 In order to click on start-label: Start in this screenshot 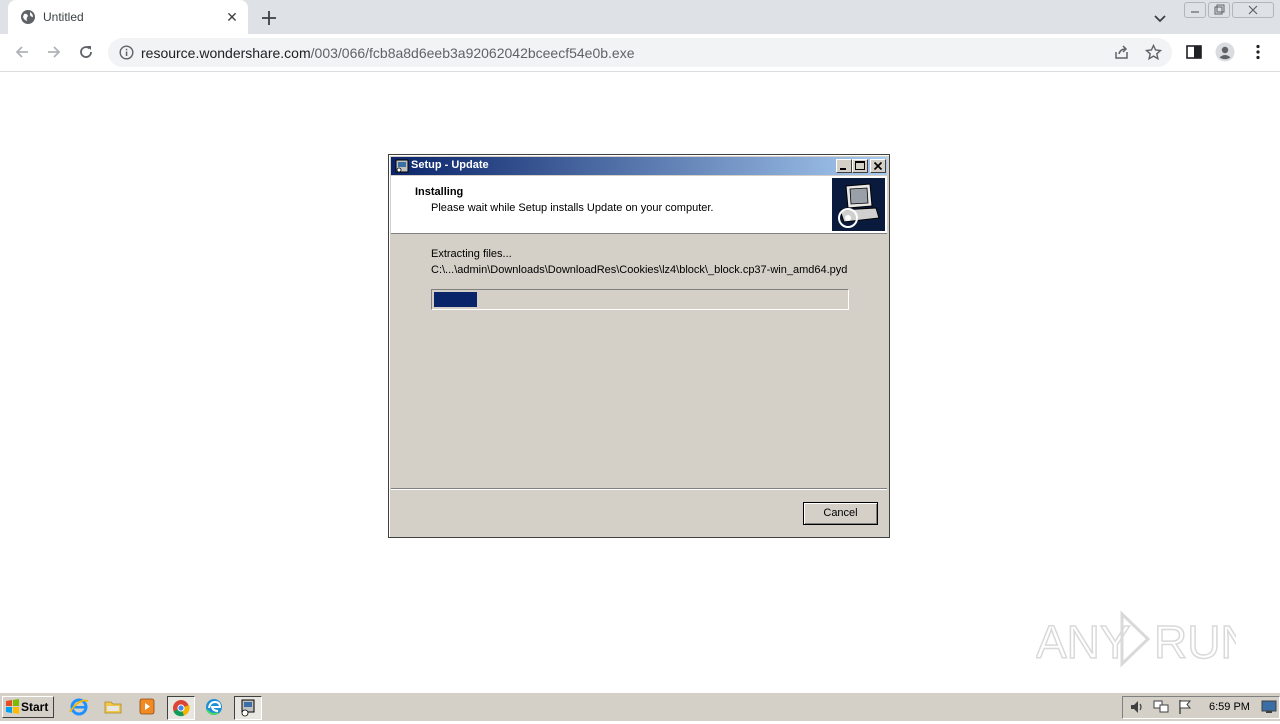, I will do `click(35, 707)`.